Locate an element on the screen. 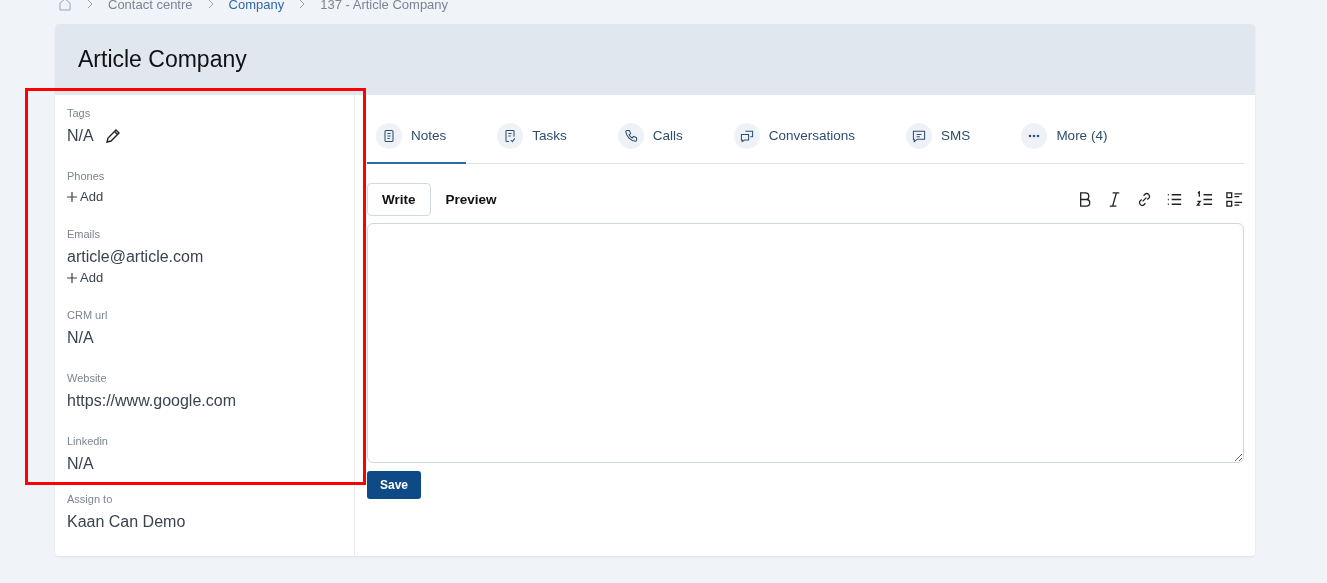  field-label: Phones is located at coordinates (86, 176).